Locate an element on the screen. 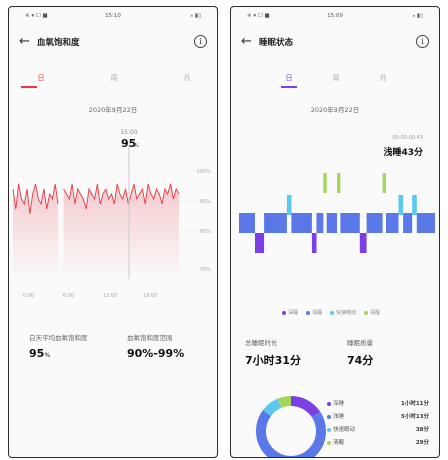  sleep-breakdown-list: 深睡 1小时11分浅睡 5小时13分快速眼动 38分清醒 29分 is located at coordinates (378, 425).